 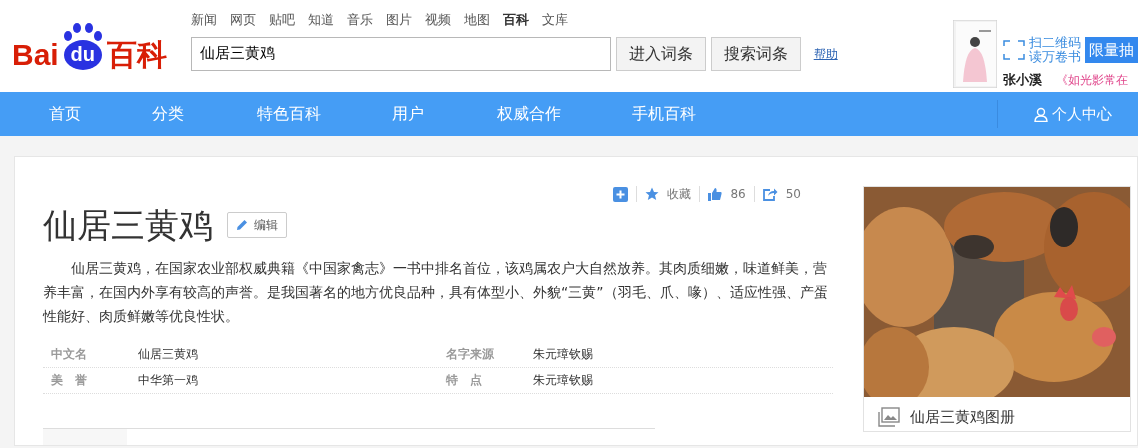 I want to click on top-link: 图片, so click(x=398, y=20).